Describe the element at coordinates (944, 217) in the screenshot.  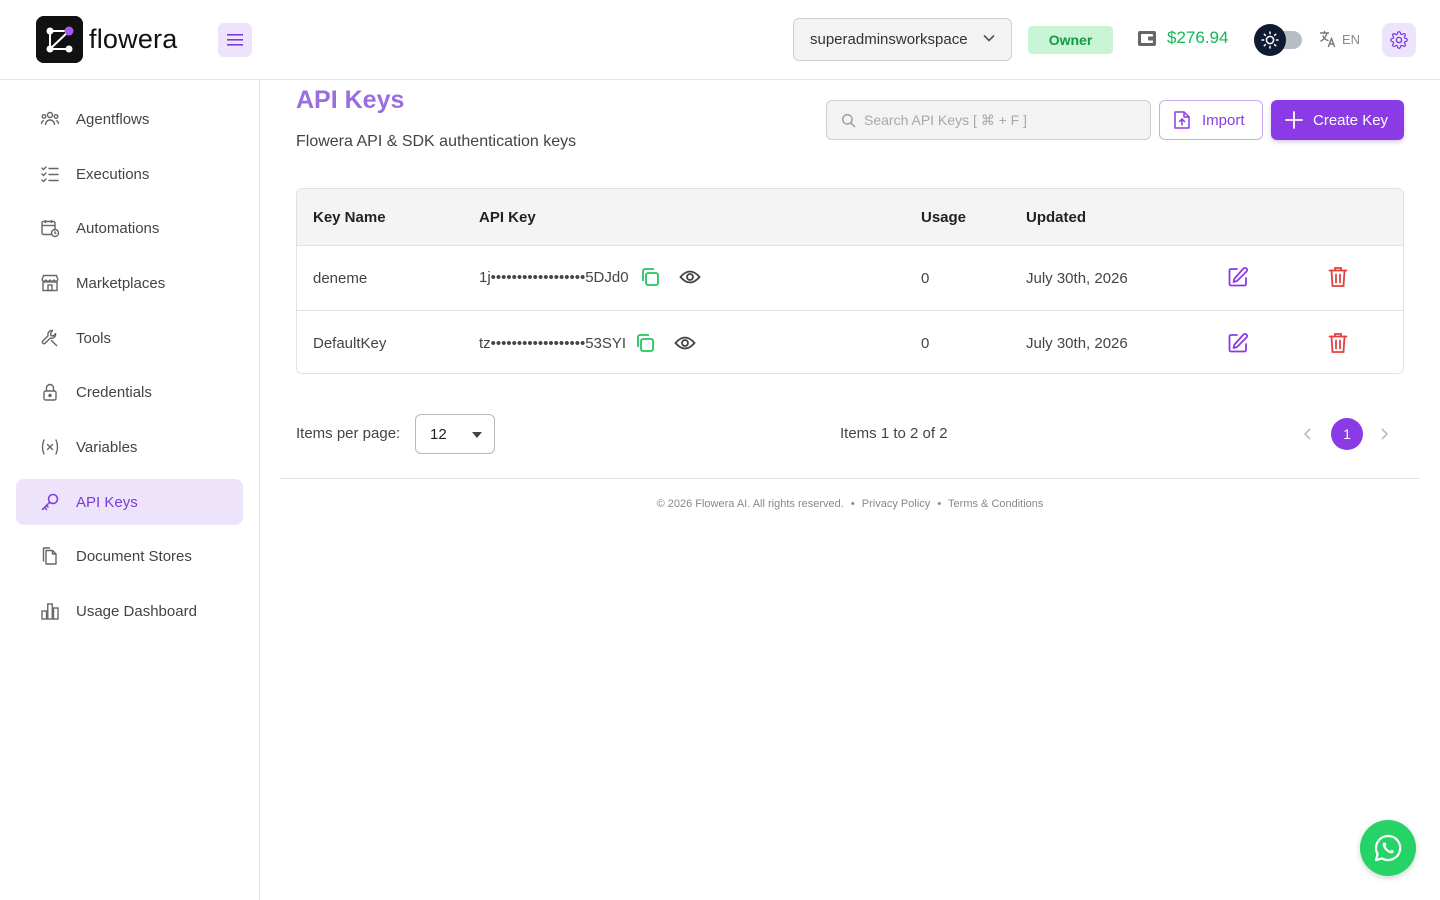
I see `column-header-usage: Usage` at that location.